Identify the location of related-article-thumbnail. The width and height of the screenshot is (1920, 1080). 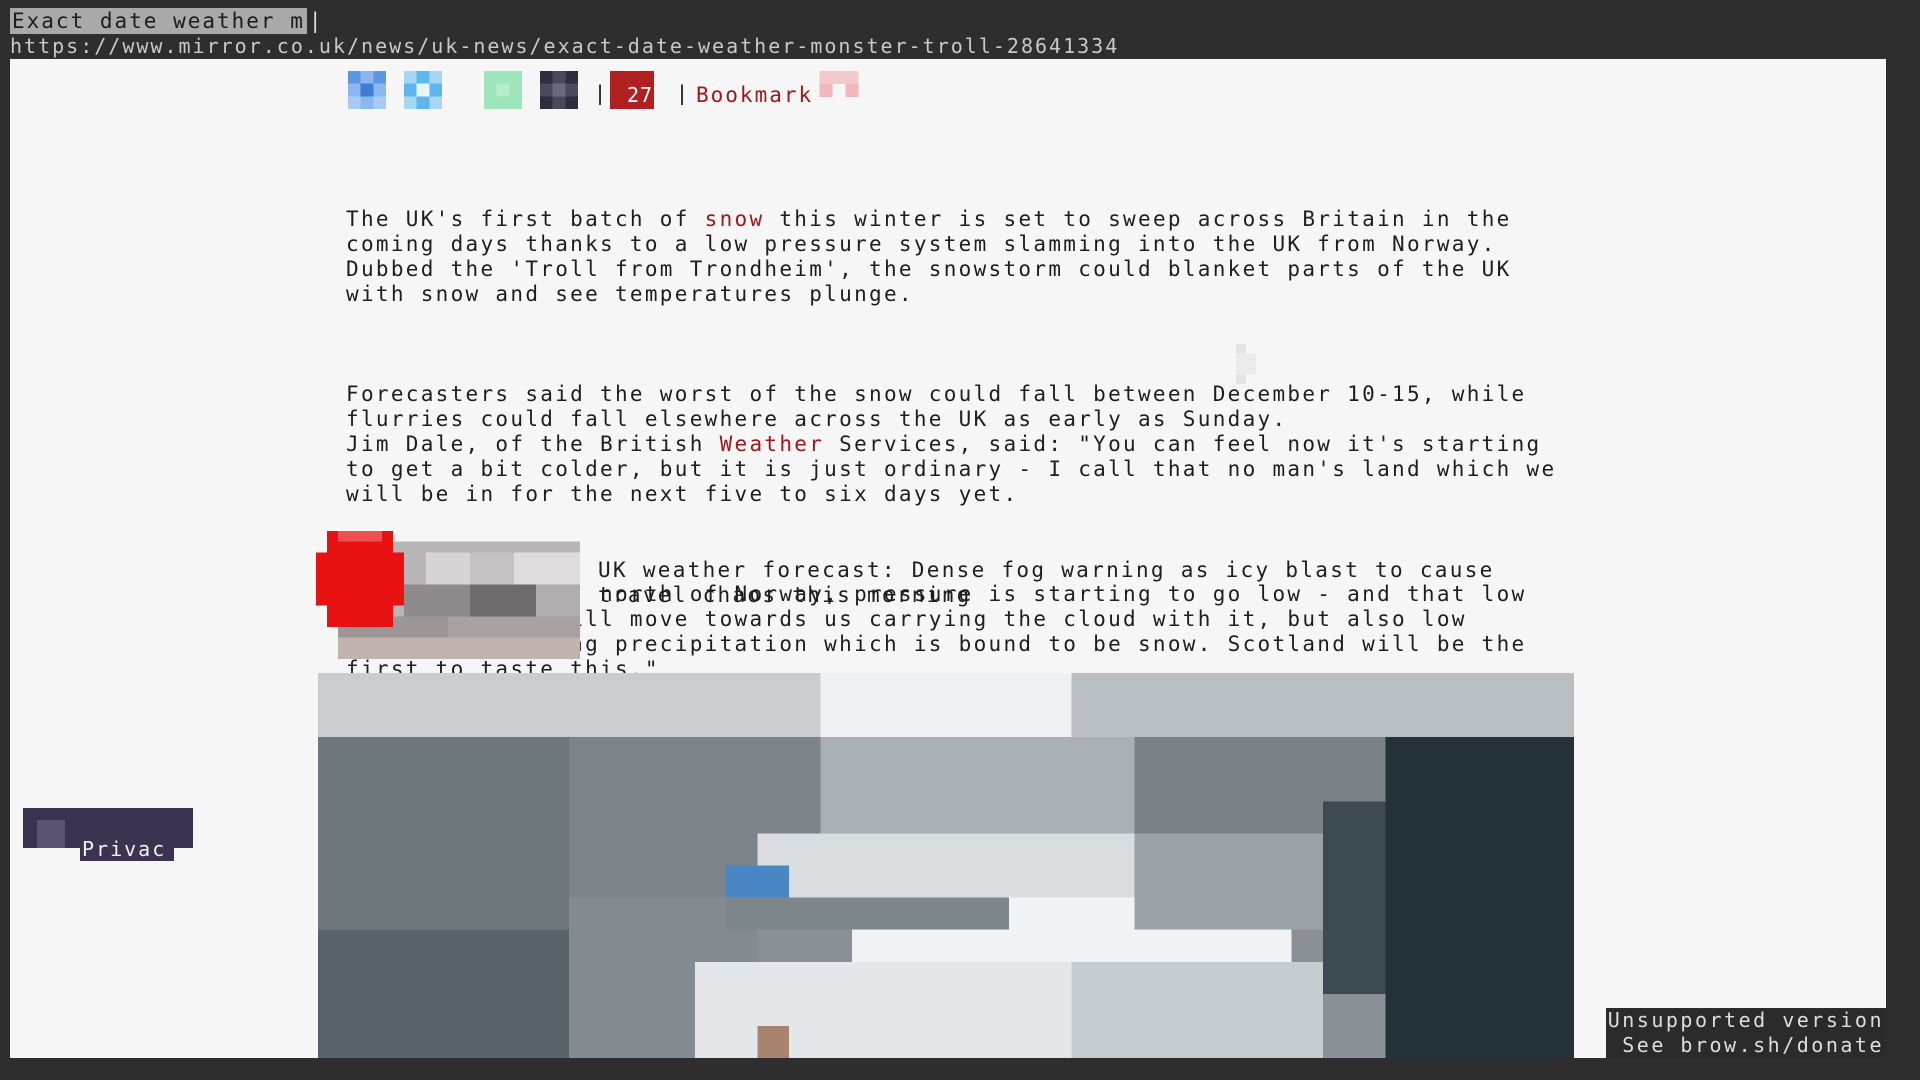
(448, 595).